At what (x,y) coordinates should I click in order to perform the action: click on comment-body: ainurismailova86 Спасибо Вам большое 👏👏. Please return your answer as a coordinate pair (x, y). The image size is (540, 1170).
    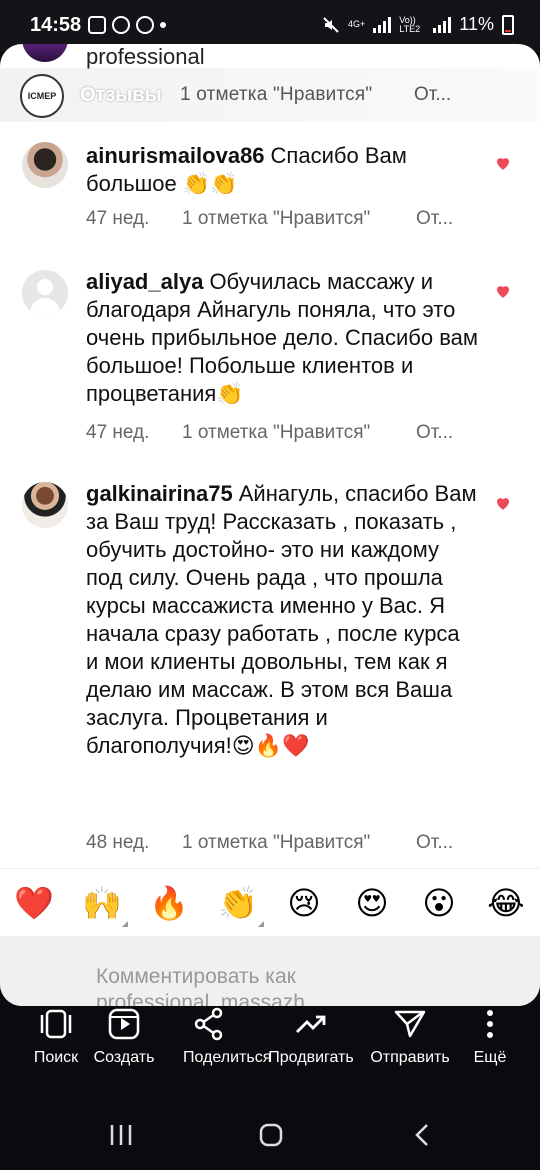
    Looking at the image, I should click on (282, 170).